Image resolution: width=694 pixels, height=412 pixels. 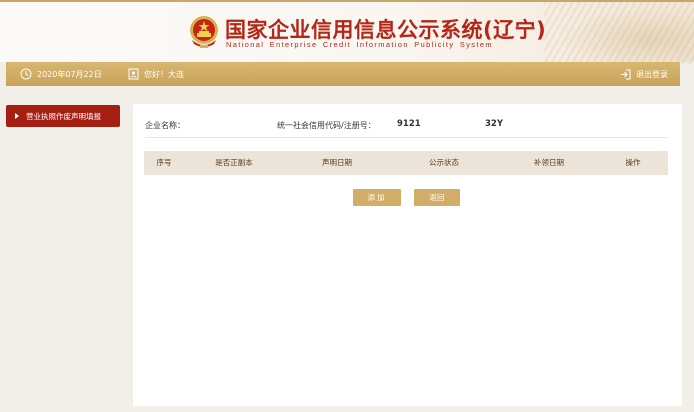 I want to click on logout-label: 退出登录, so click(x=652, y=74).